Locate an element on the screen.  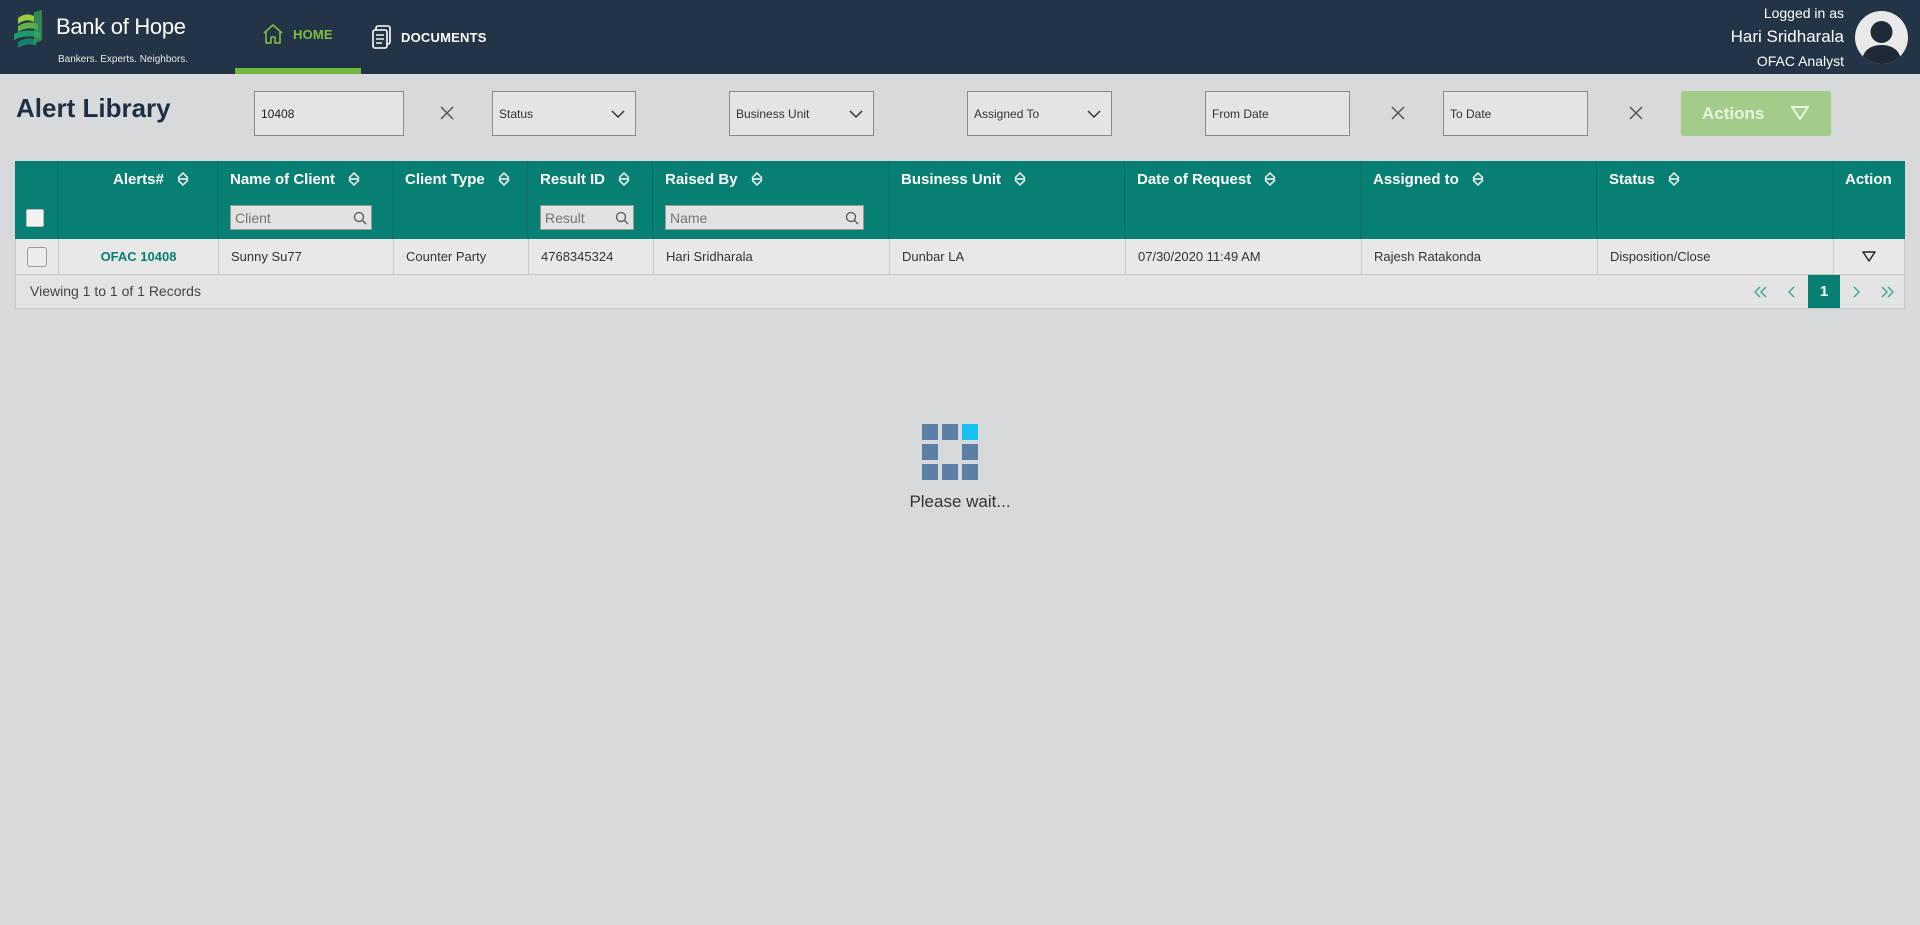
col-name-of-client: Name of Client is located at coordinates (305, 200).